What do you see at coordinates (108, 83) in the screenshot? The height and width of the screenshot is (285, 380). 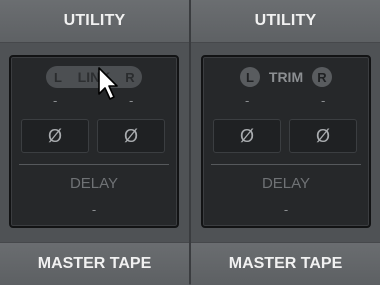 I see `mouse-pointer-icon` at bounding box center [108, 83].